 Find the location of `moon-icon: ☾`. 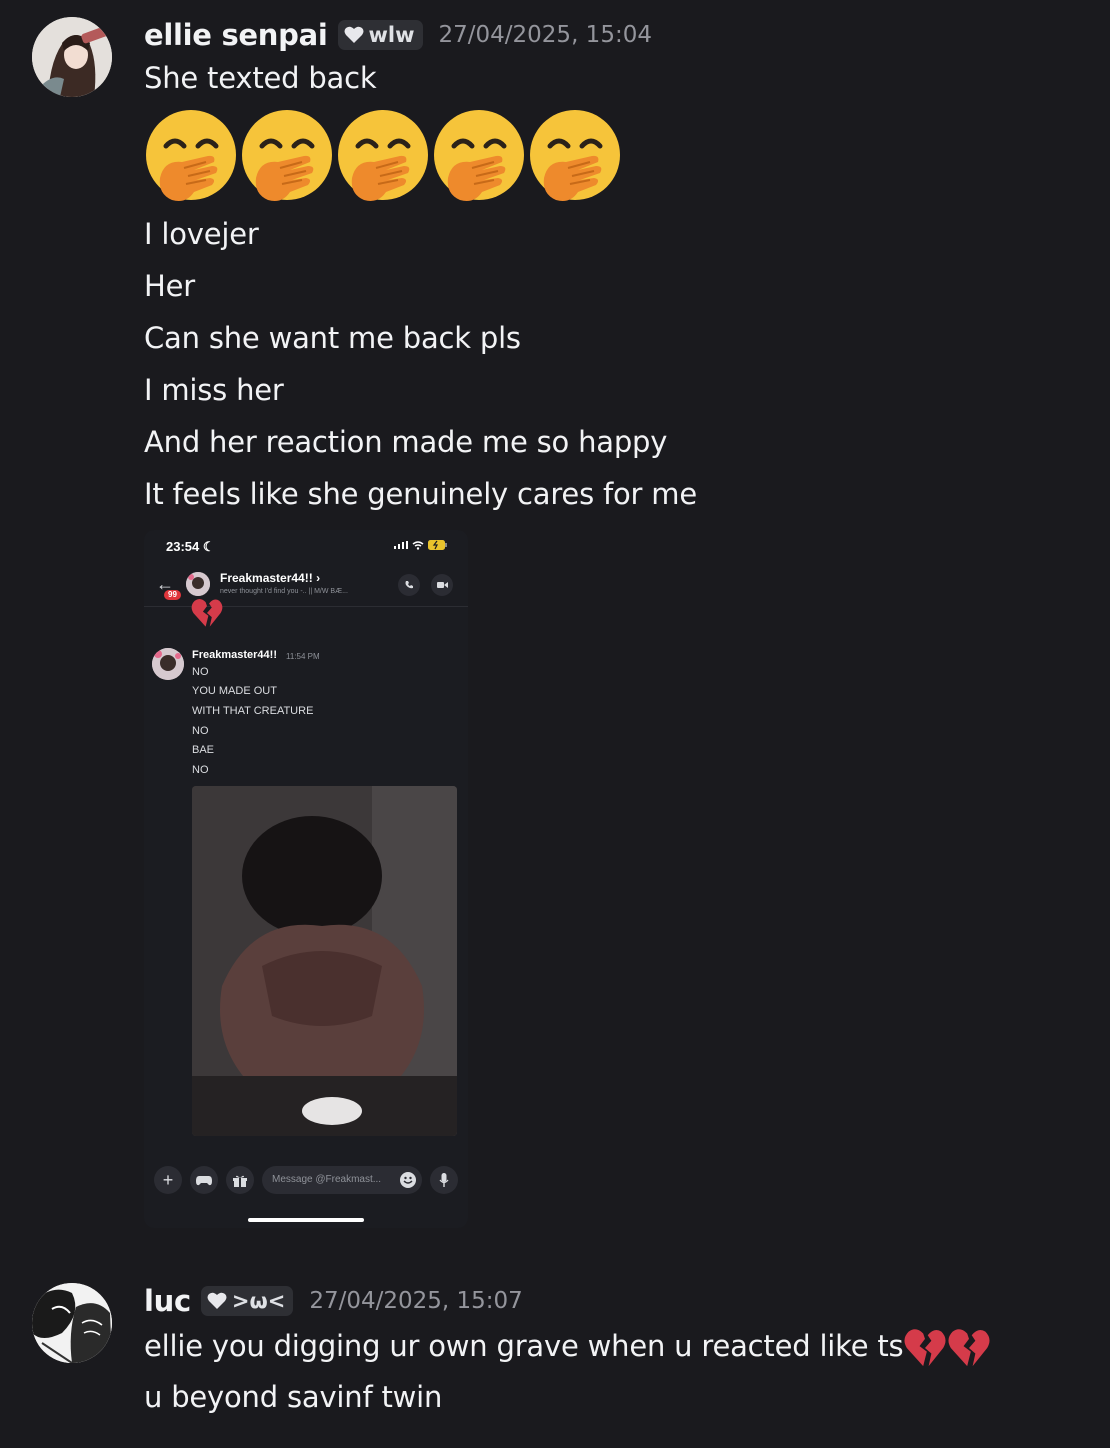

moon-icon: ☾ is located at coordinates (208, 546).